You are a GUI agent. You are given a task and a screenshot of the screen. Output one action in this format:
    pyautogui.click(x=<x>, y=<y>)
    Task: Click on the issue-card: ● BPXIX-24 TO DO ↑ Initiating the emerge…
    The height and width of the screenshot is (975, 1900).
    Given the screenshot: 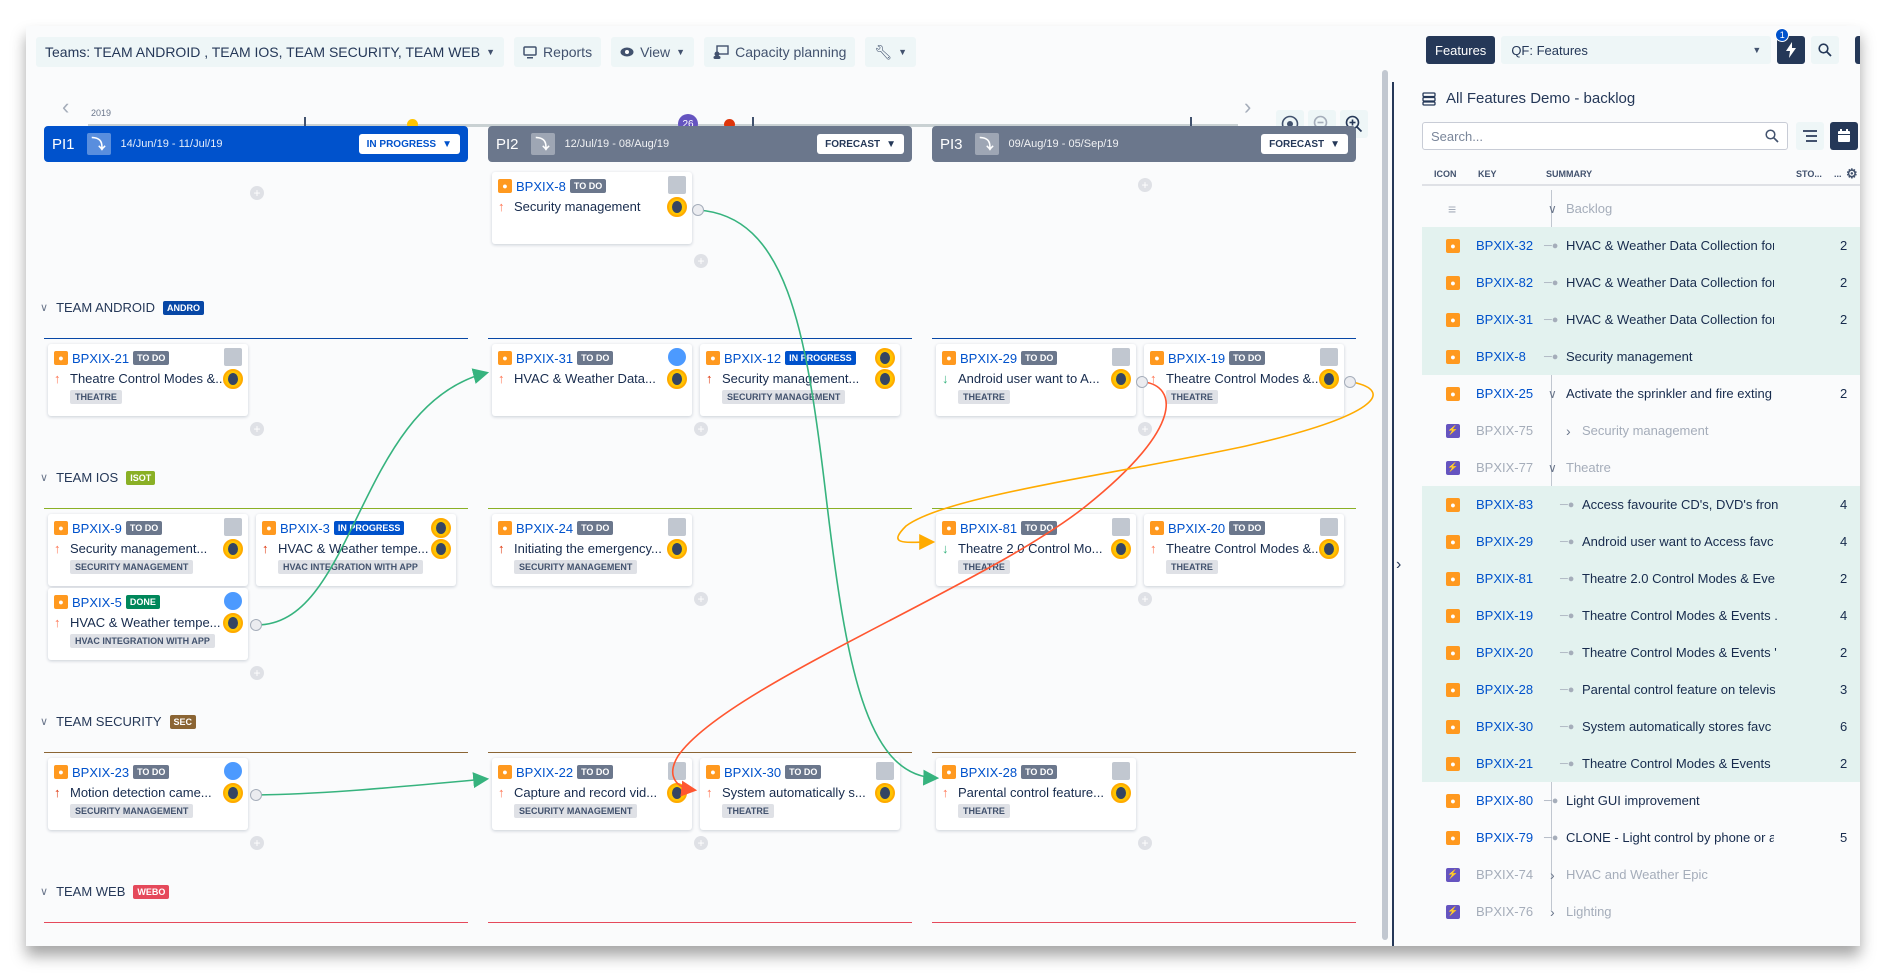 What is the action you would take?
    pyautogui.click(x=592, y=550)
    